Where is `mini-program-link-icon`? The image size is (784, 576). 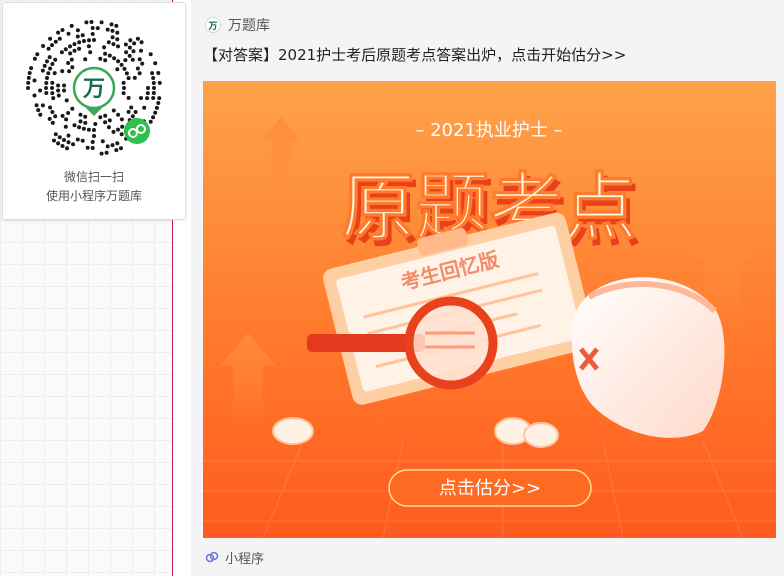
mini-program-link-icon is located at coordinates (212, 557).